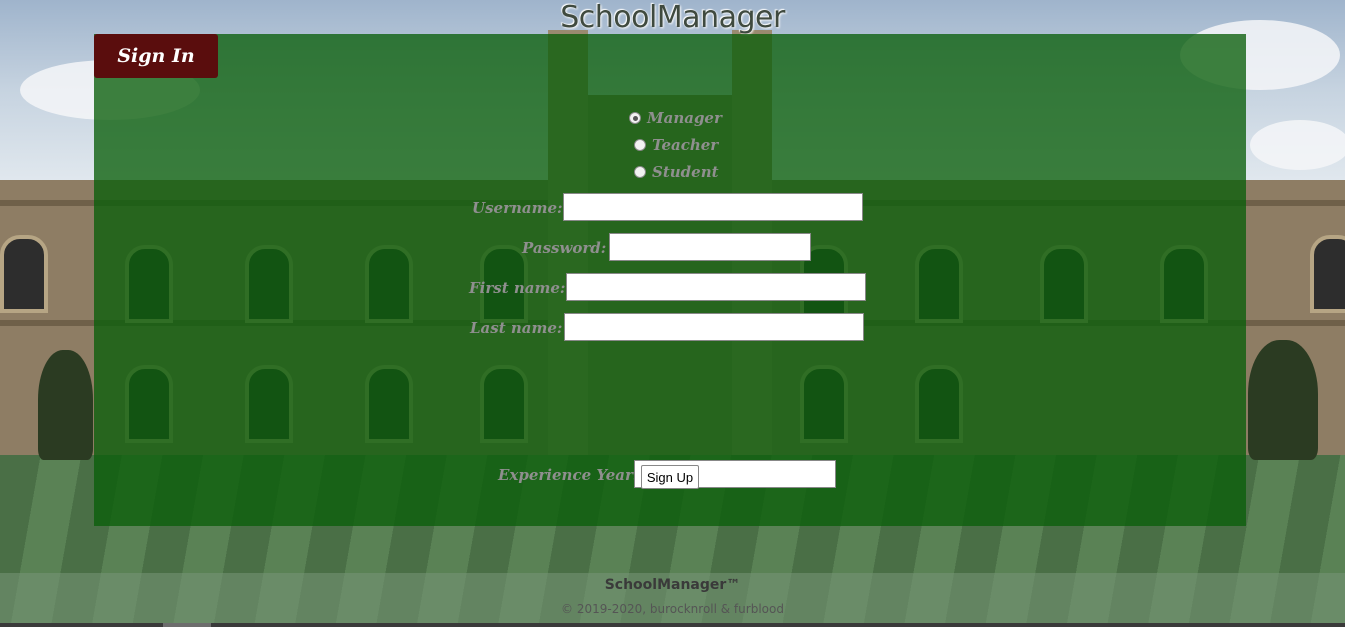 This screenshot has width=1345, height=627. Describe the element at coordinates (672, 625) in the screenshot. I see `horizontal-scrollbar` at that location.